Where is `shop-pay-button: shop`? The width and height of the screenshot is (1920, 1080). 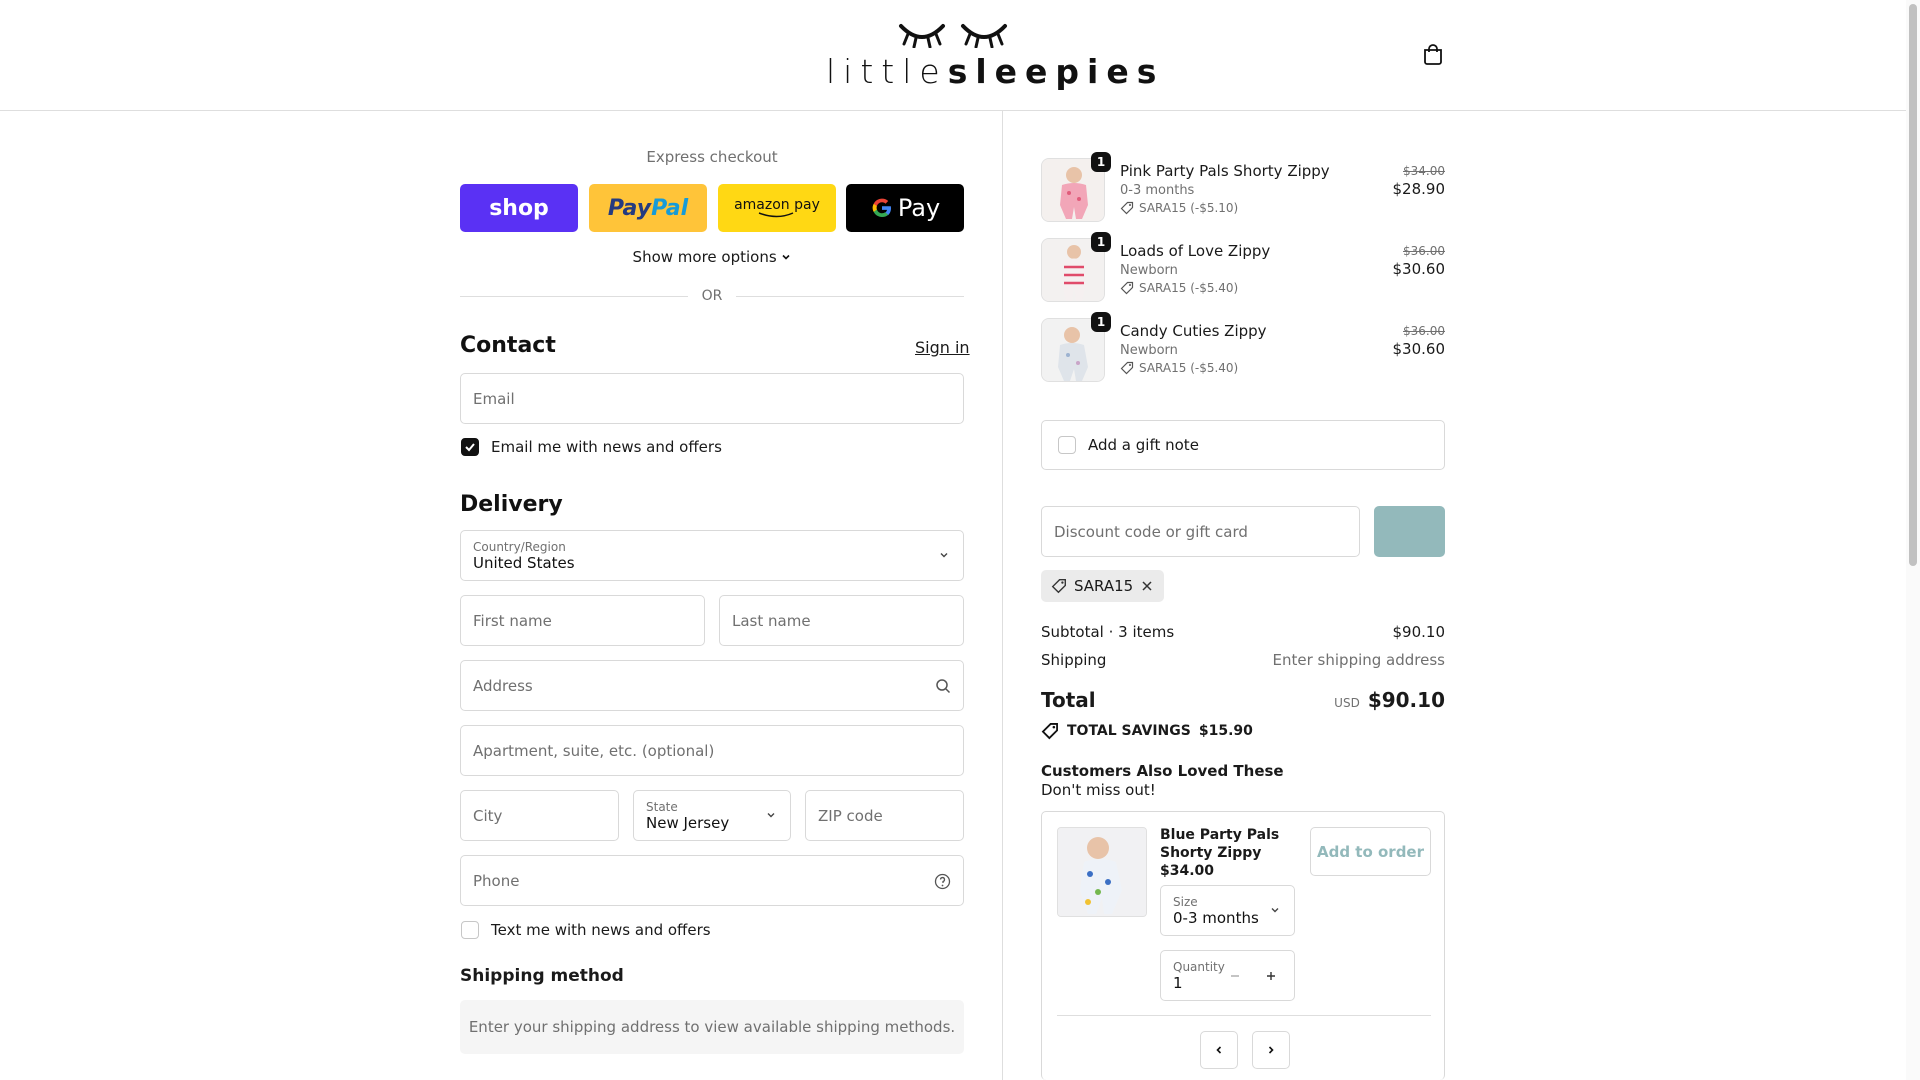
shop-pay-button: shop is located at coordinates (519, 208).